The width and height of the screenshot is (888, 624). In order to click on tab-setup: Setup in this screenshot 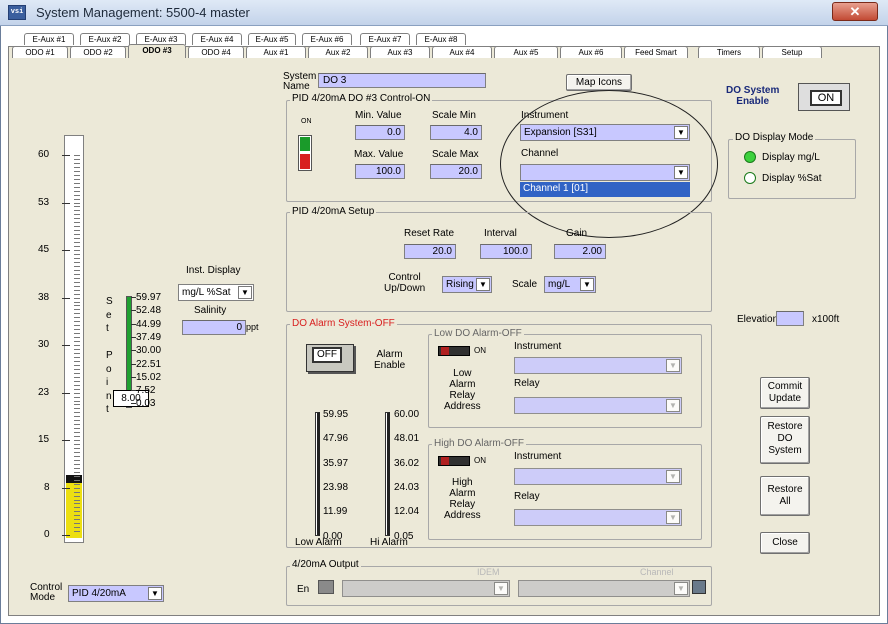, I will do `click(792, 52)`.